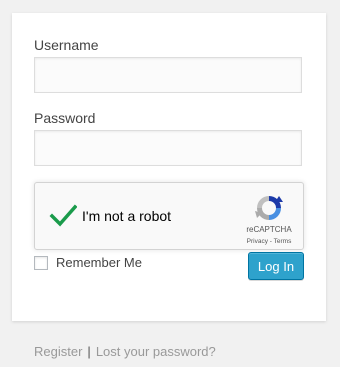 The height and width of the screenshot is (367, 340). I want to click on checkmark-icon, so click(63, 215).